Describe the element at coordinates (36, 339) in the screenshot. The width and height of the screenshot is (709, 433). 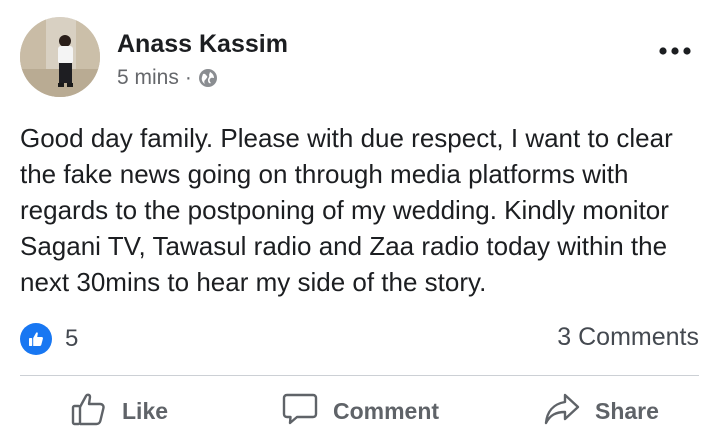
I see `like-reaction-icon` at that location.